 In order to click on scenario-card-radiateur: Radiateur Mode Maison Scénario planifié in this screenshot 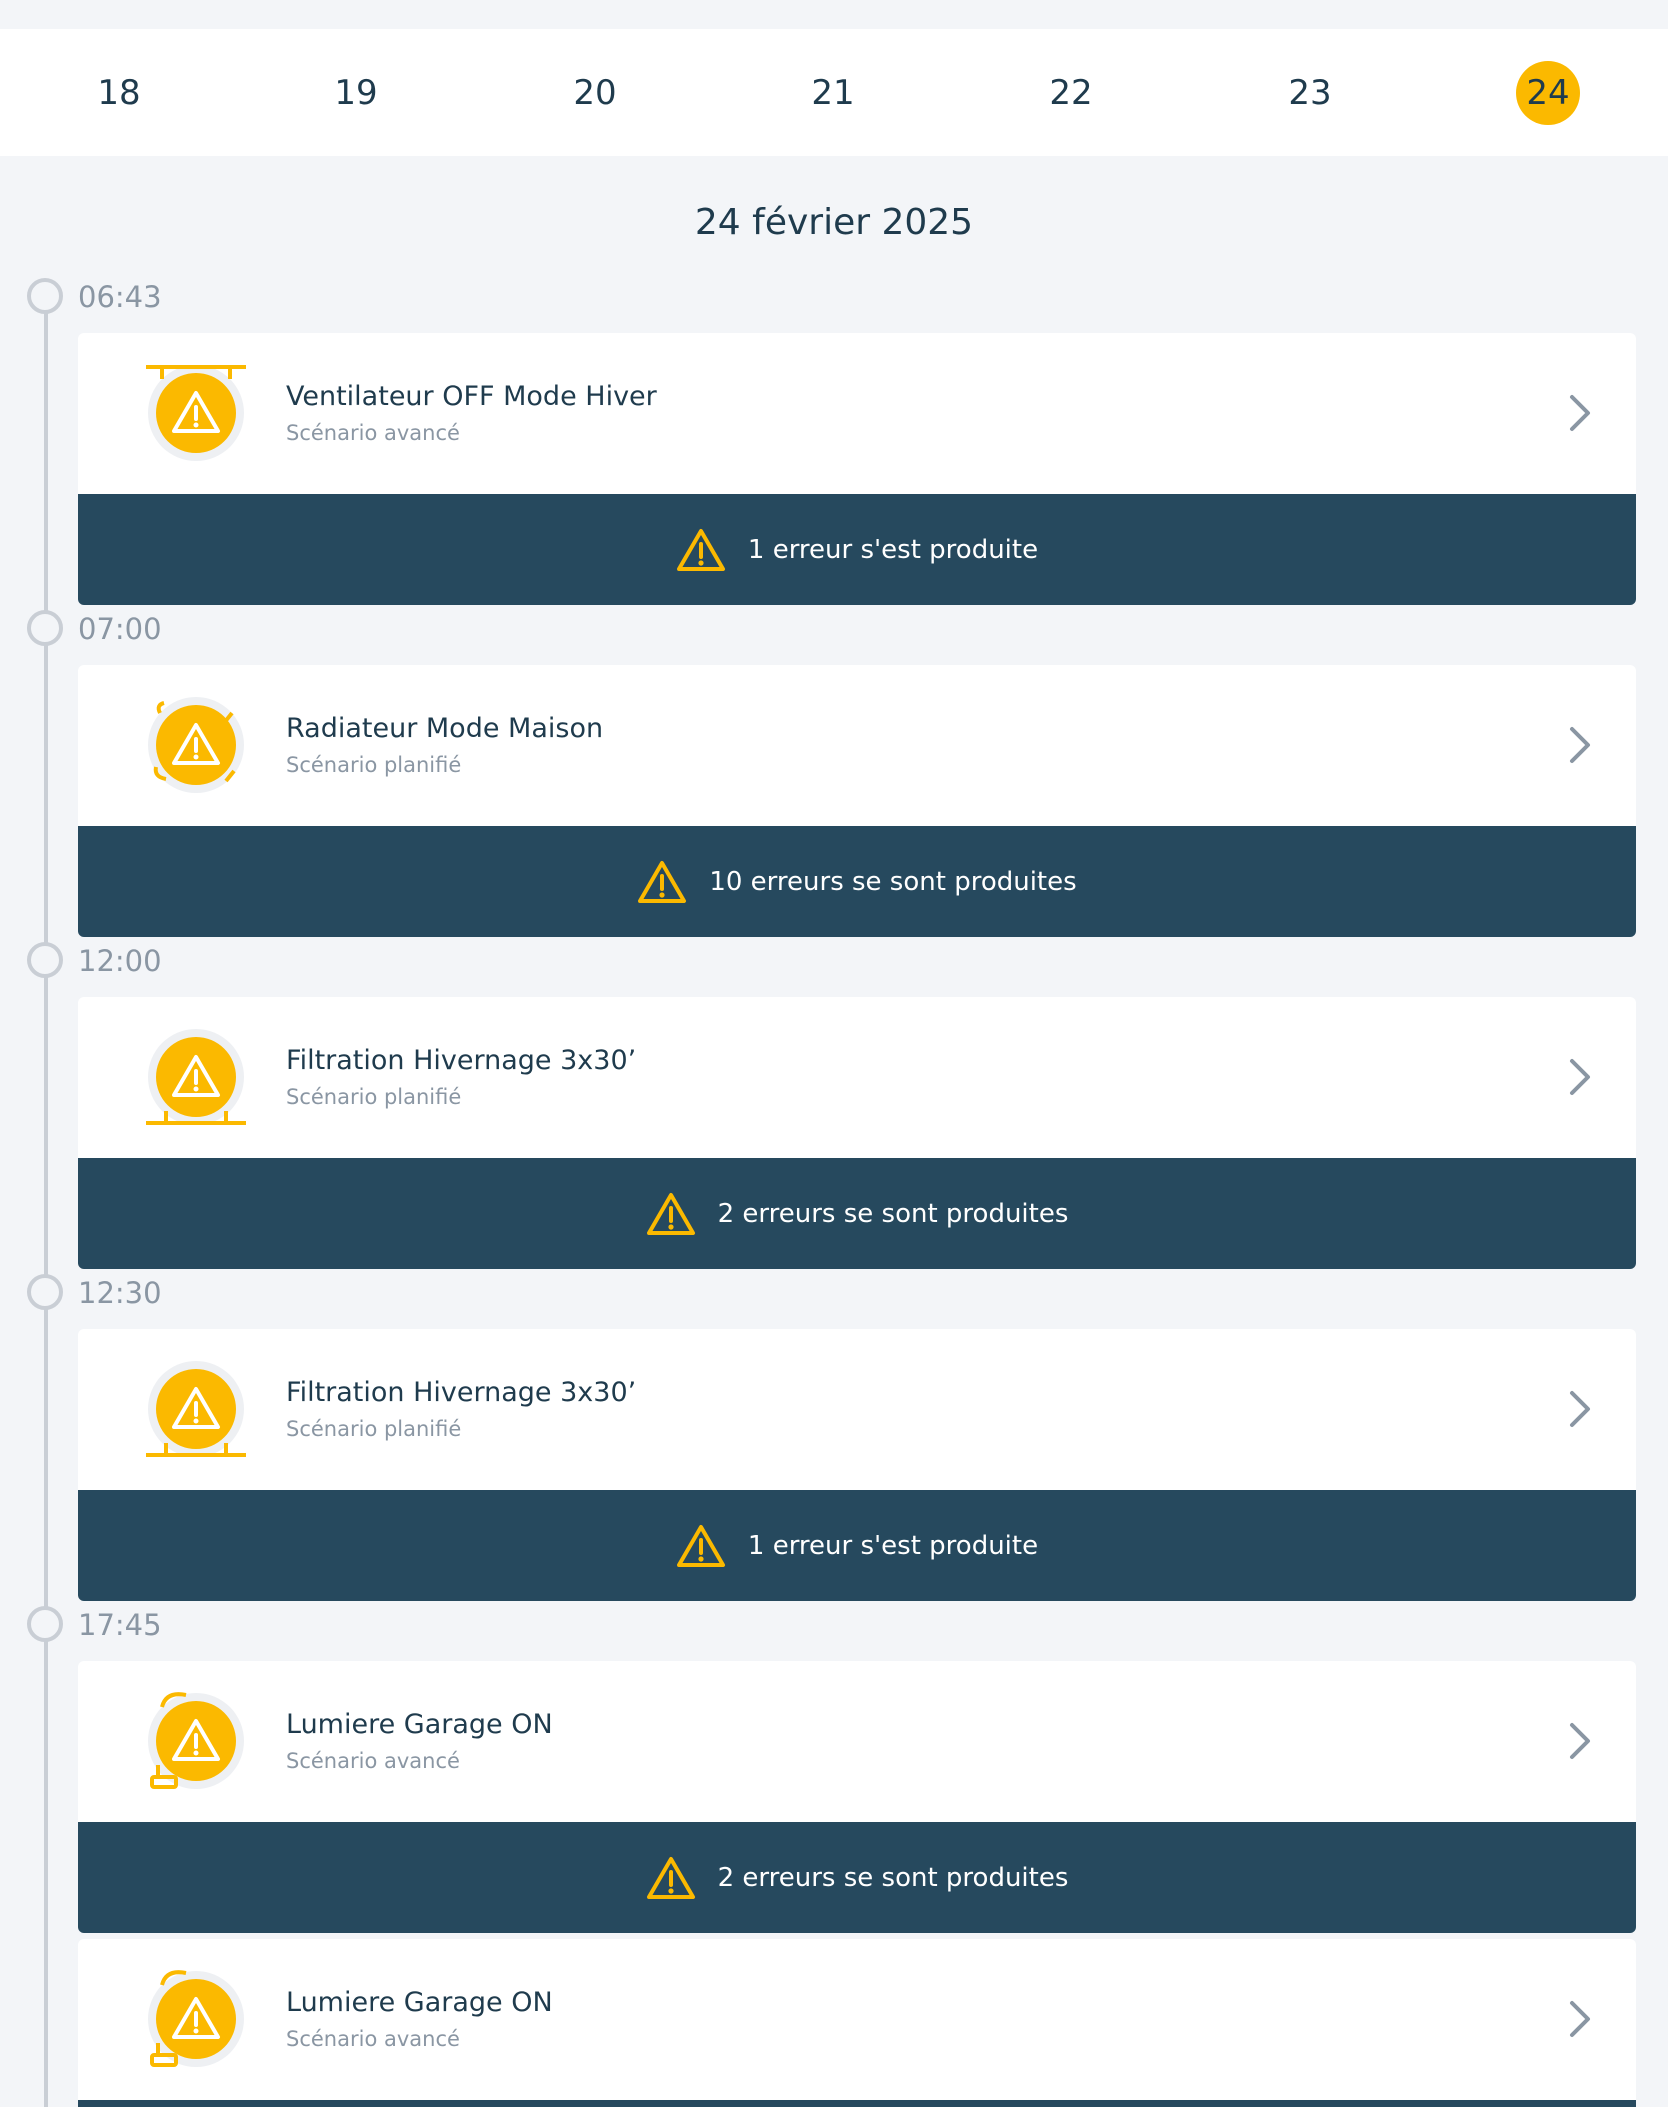, I will do `click(857, 745)`.